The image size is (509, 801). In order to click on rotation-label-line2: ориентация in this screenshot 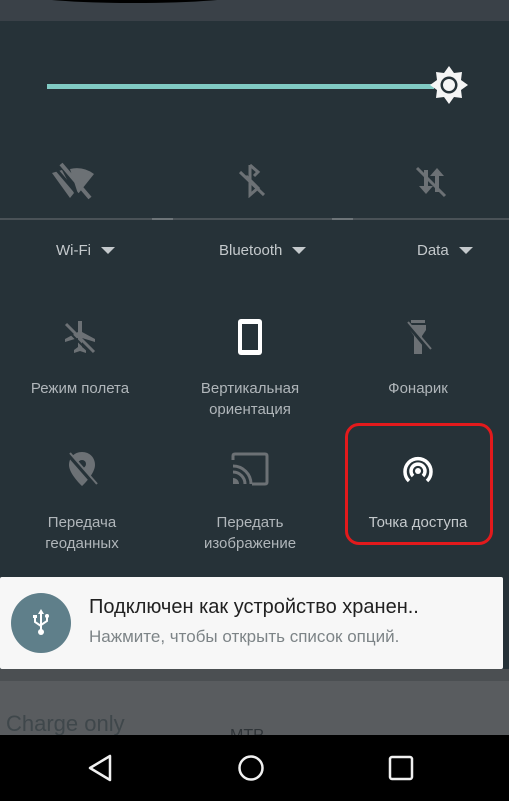, I will do `click(250, 409)`.